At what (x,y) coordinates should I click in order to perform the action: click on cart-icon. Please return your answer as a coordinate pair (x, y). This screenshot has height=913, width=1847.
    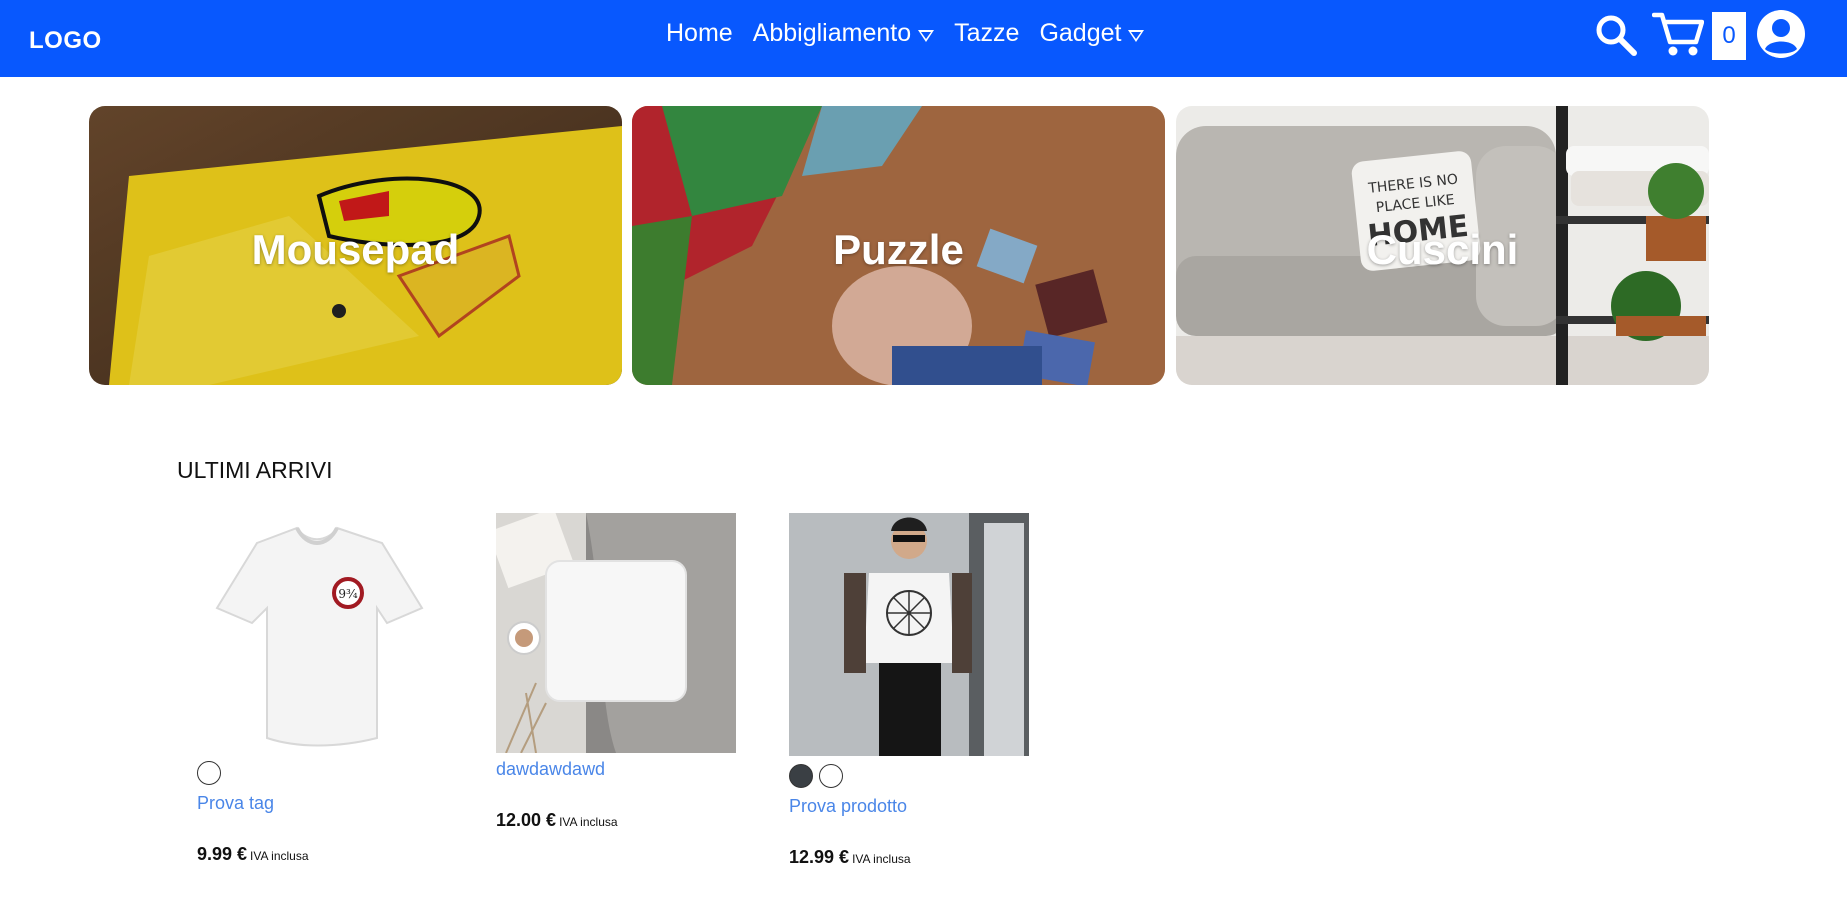
    Looking at the image, I should click on (1678, 34).